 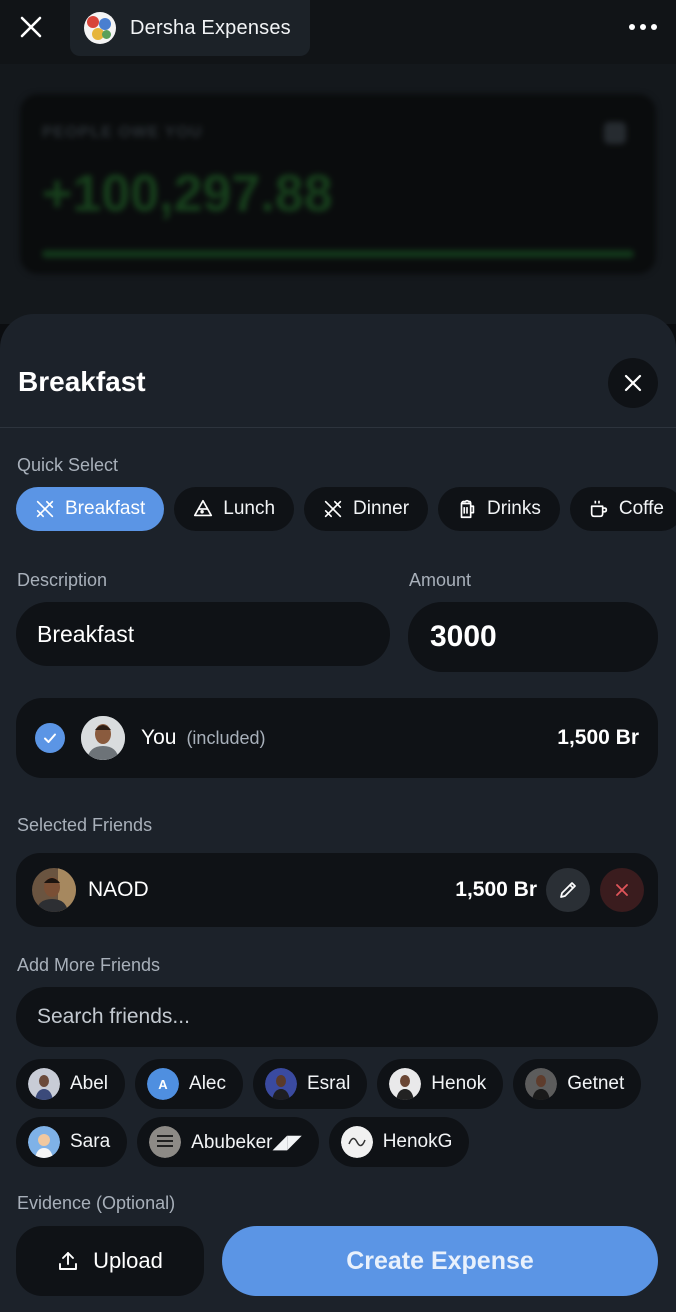 I want to click on description-label: Description, so click(x=62, y=580).